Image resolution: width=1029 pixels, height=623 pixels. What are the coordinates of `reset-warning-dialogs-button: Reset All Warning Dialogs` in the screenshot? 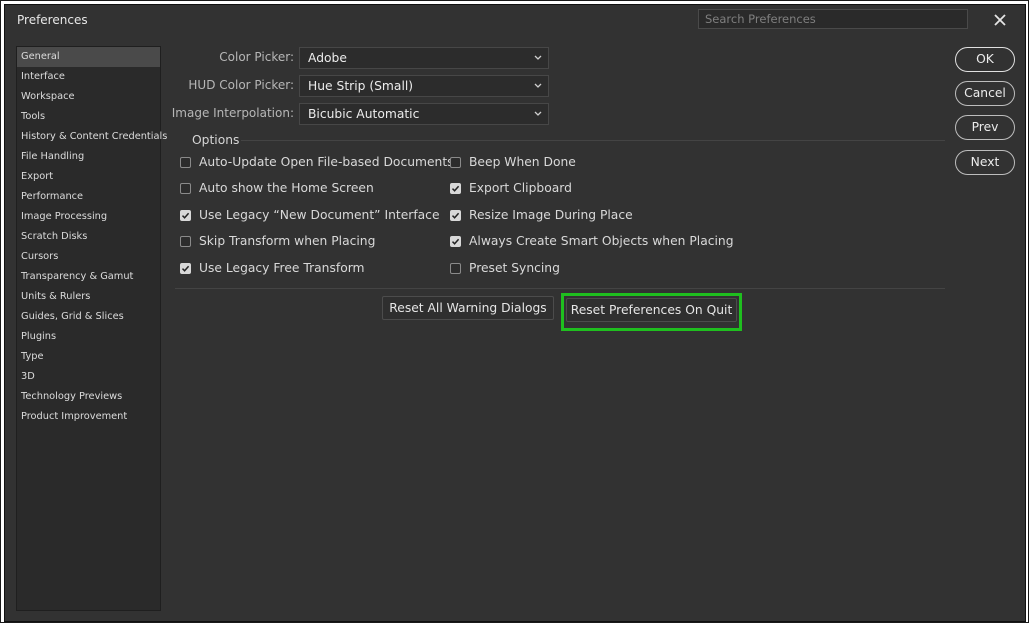 It's located at (468, 308).